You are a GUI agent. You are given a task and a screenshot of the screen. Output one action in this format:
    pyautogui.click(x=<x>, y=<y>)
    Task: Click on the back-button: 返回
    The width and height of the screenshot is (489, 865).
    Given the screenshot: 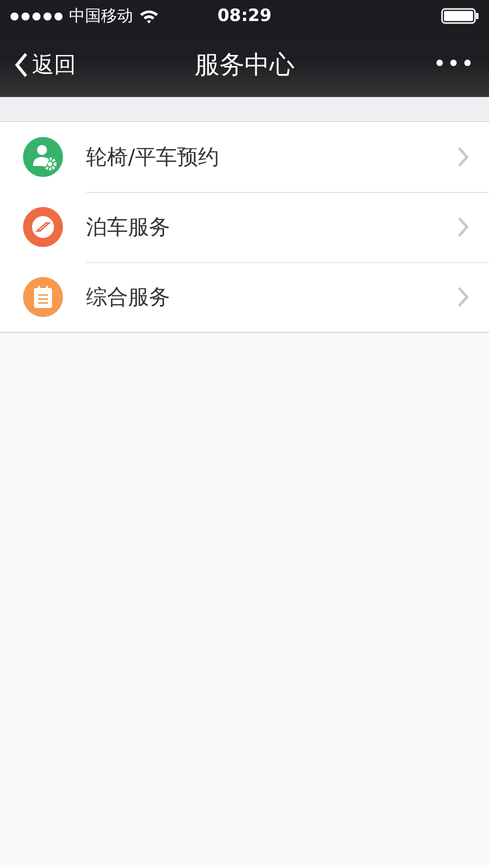 What is the action you would take?
    pyautogui.click(x=45, y=65)
    